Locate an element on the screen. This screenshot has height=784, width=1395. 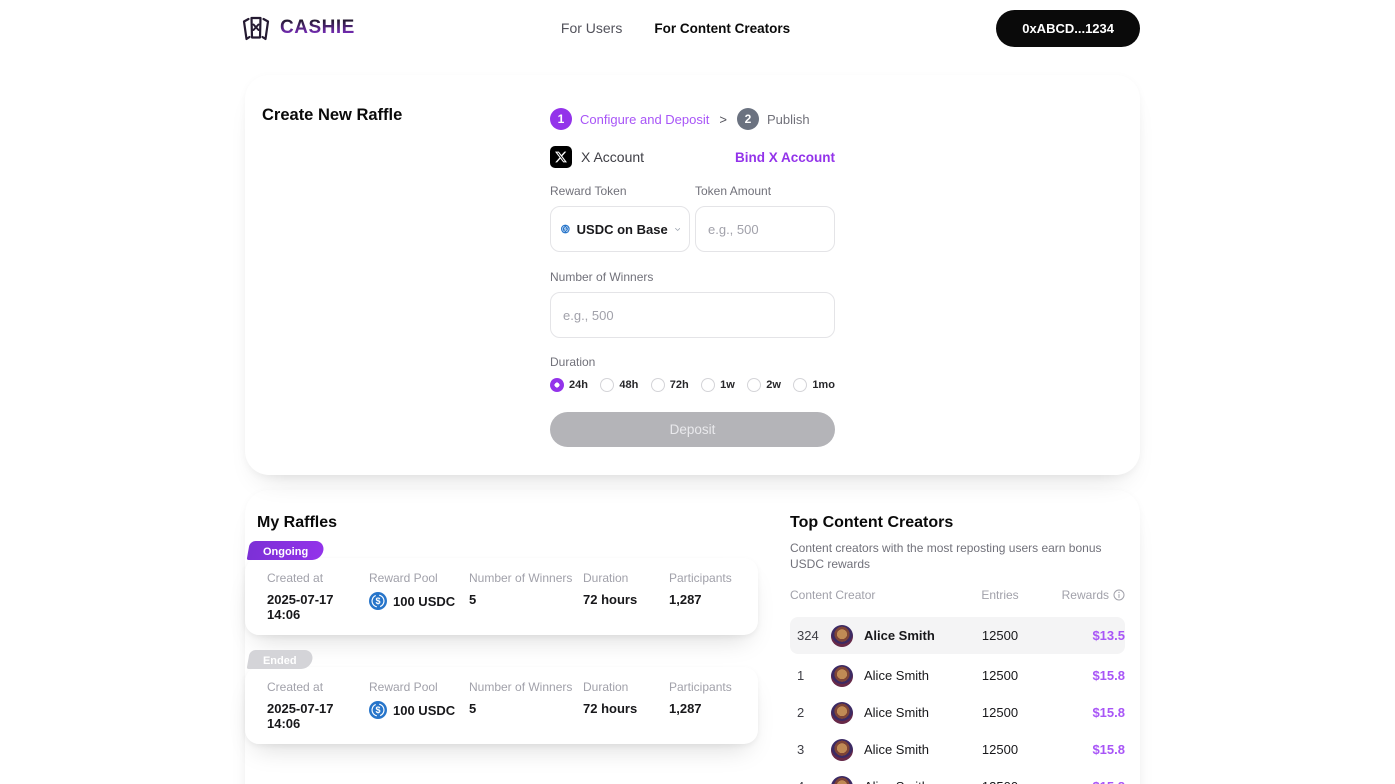
reward-token-select: $ USDC on Base is located at coordinates (620, 229).